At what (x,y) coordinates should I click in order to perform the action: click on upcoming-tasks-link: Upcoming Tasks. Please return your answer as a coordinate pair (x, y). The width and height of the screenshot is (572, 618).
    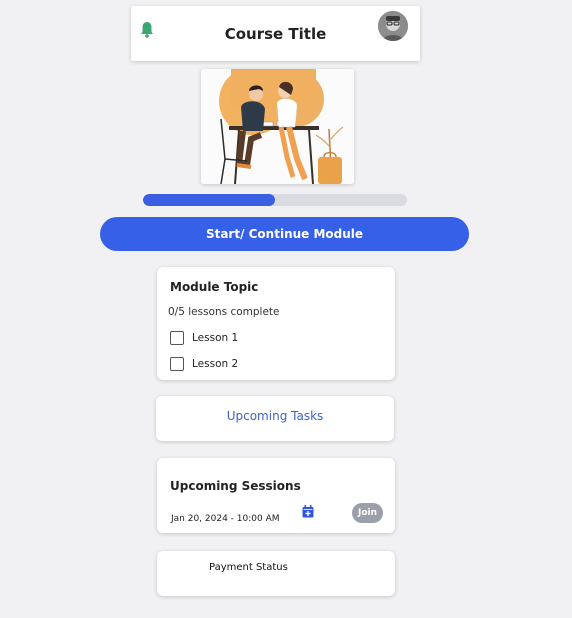
    Looking at the image, I should click on (275, 416).